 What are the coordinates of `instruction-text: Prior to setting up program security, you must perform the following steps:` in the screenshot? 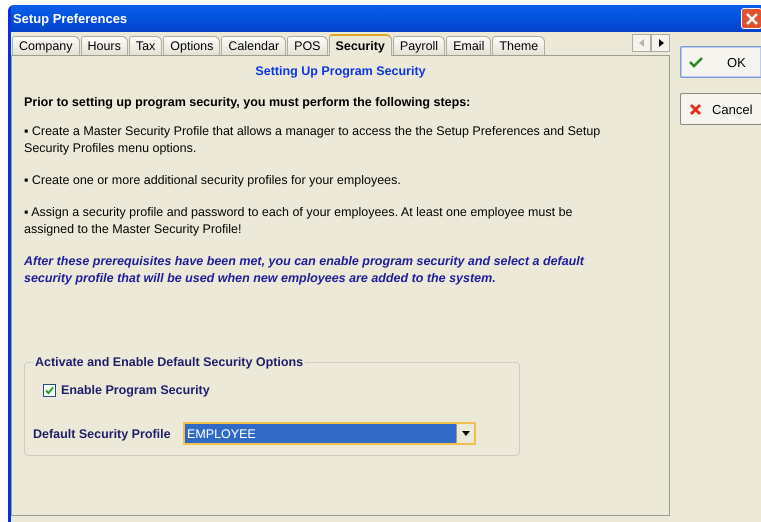 It's located at (248, 102).